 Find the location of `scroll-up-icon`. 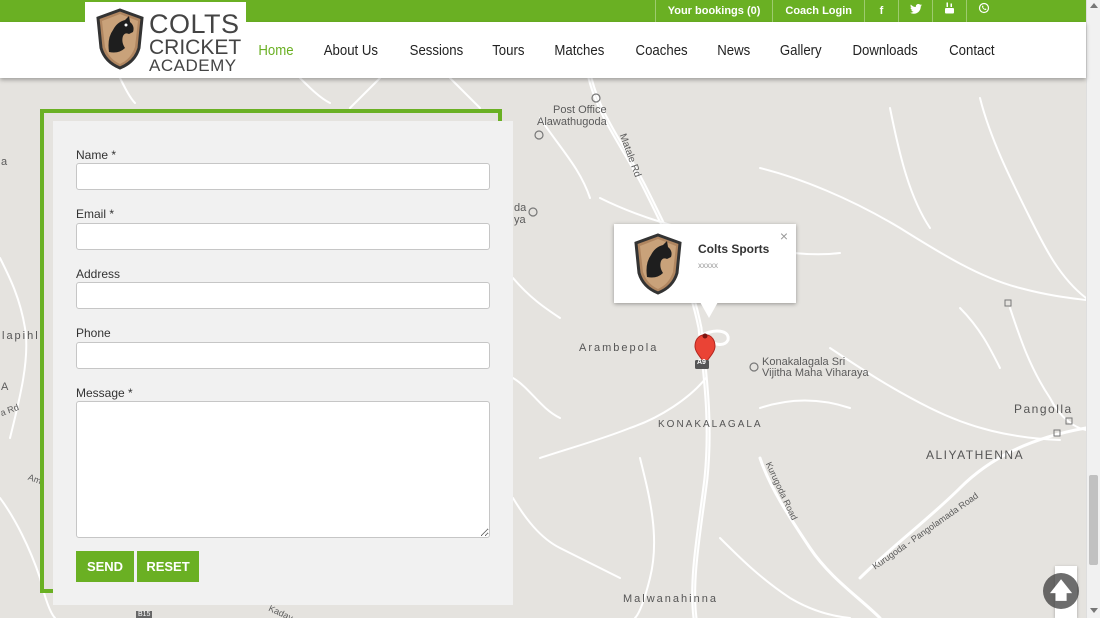

scroll-up-icon is located at coordinates (1094, 5).